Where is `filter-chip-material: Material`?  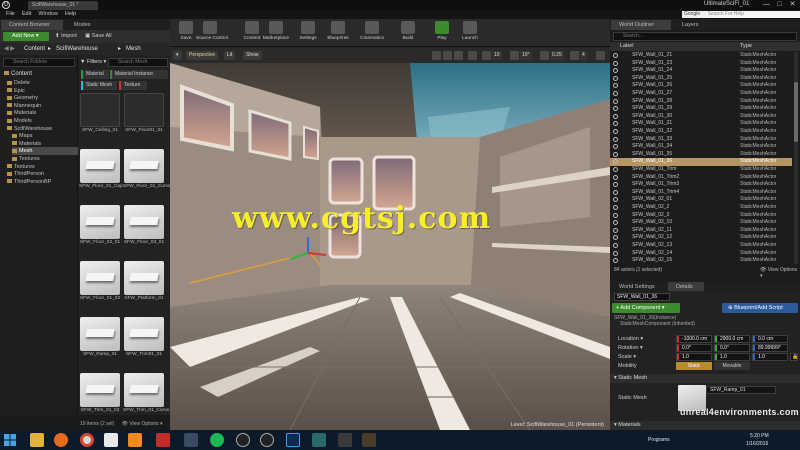 filter-chip-material: Material is located at coordinates (95, 74).